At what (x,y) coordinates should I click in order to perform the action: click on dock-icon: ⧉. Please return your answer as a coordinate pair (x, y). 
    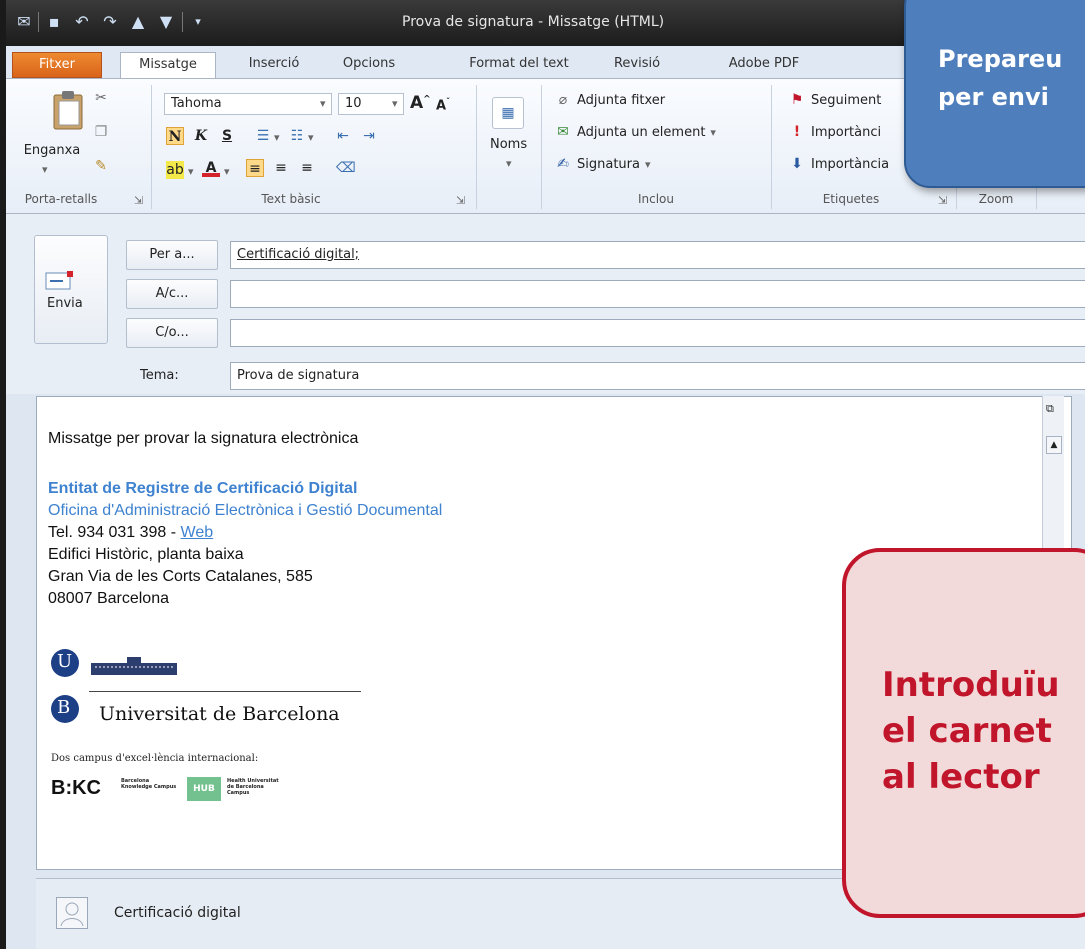
    Looking at the image, I should click on (1050, 409).